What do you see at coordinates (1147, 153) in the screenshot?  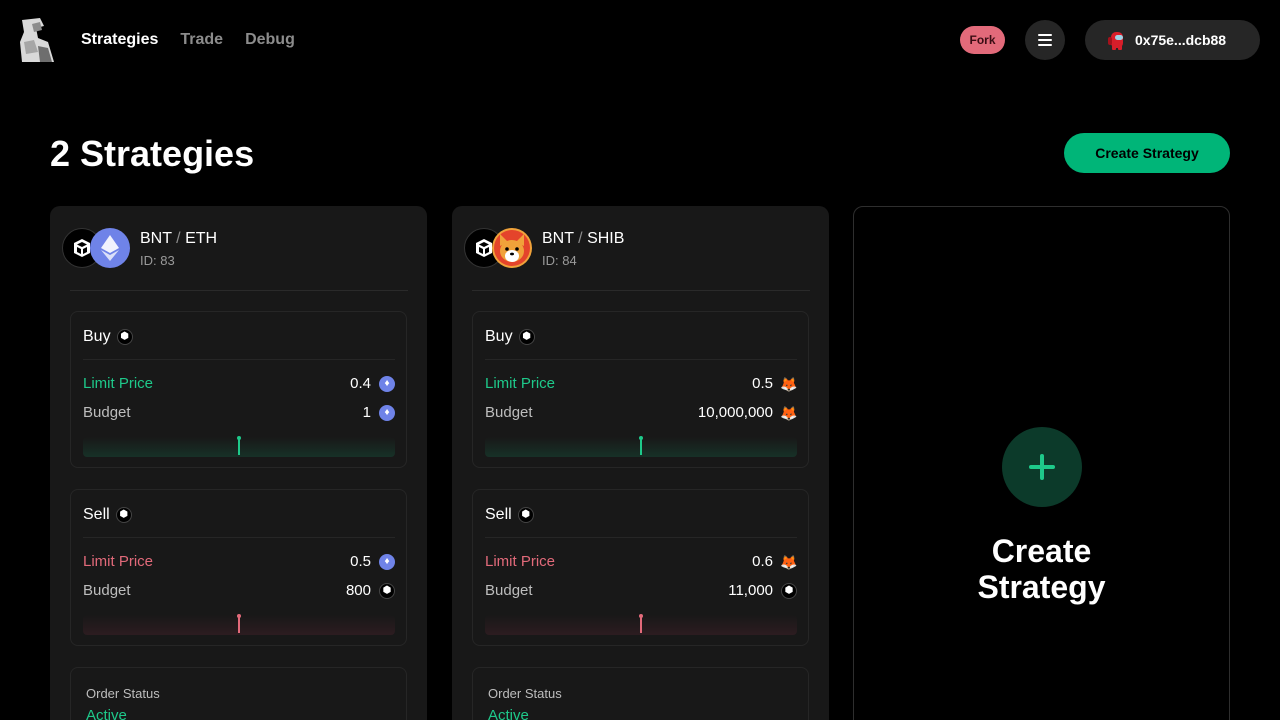 I see `create-strategy-button: Create Strategy` at bounding box center [1147, 153].